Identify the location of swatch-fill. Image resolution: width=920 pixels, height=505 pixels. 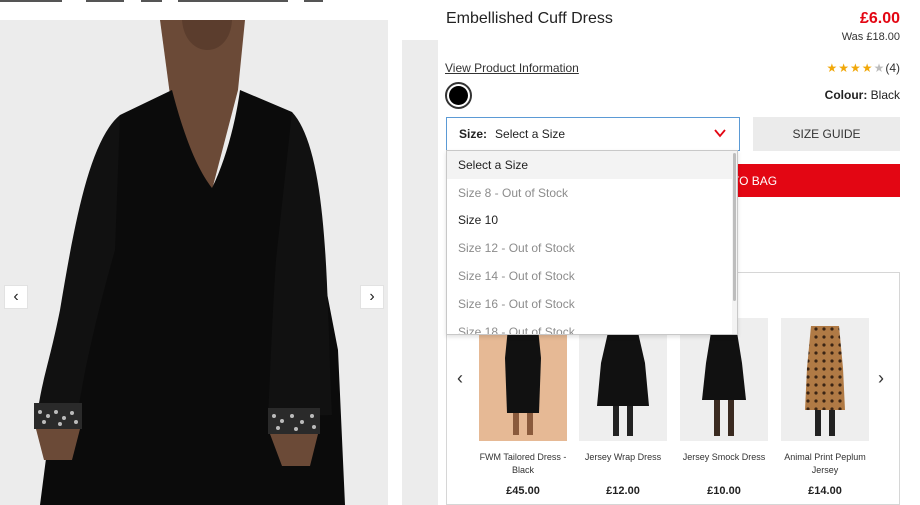
(458, 95).